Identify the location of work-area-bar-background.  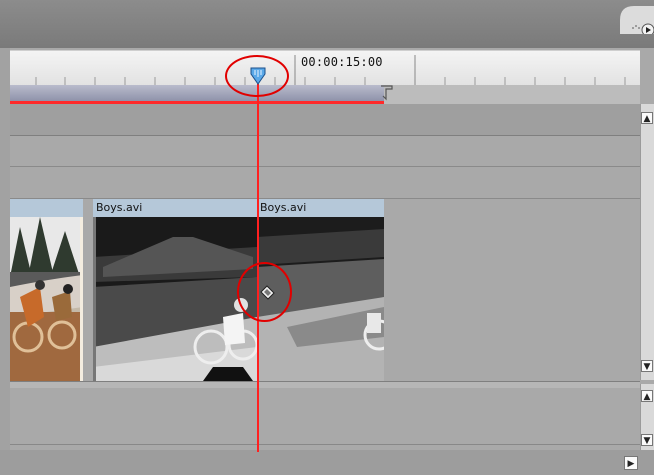
(512, 94).